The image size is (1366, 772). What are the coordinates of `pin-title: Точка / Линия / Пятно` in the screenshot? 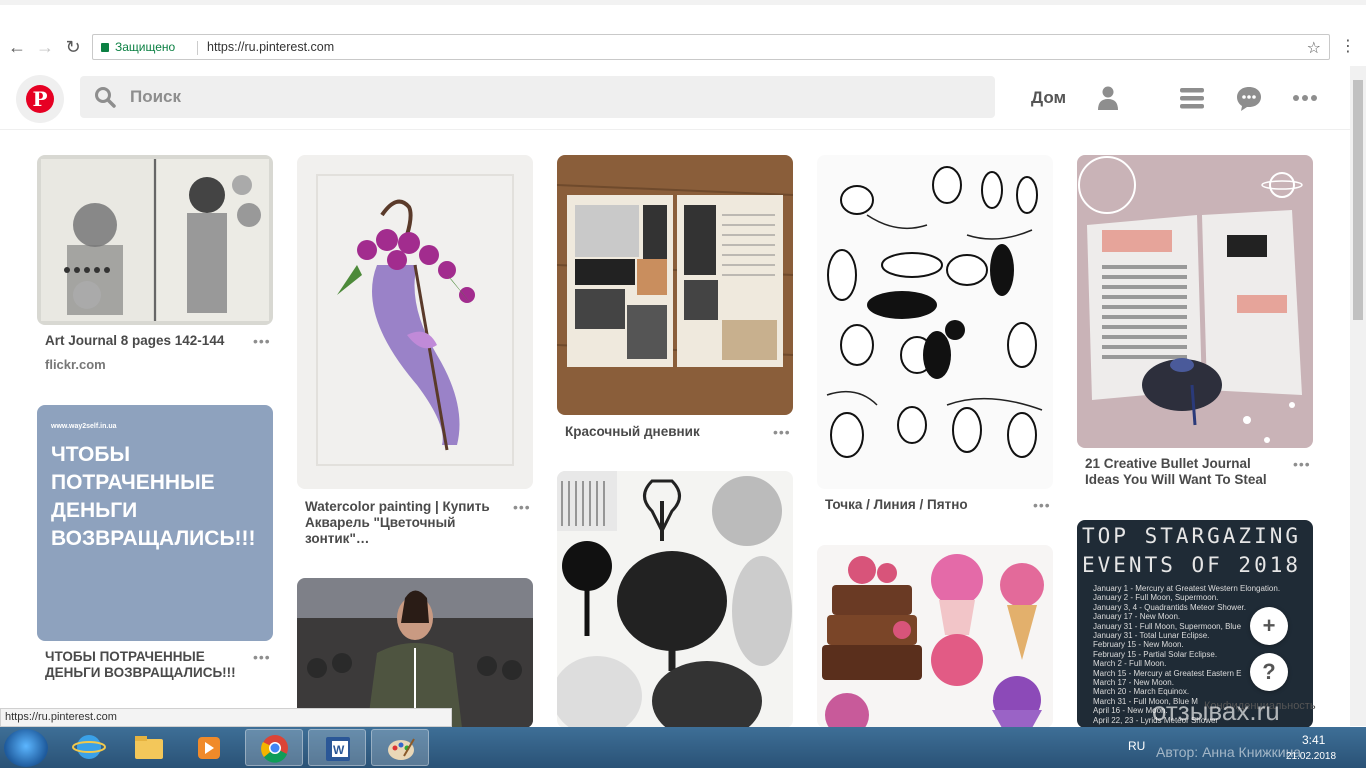 It's located at (896, 505).